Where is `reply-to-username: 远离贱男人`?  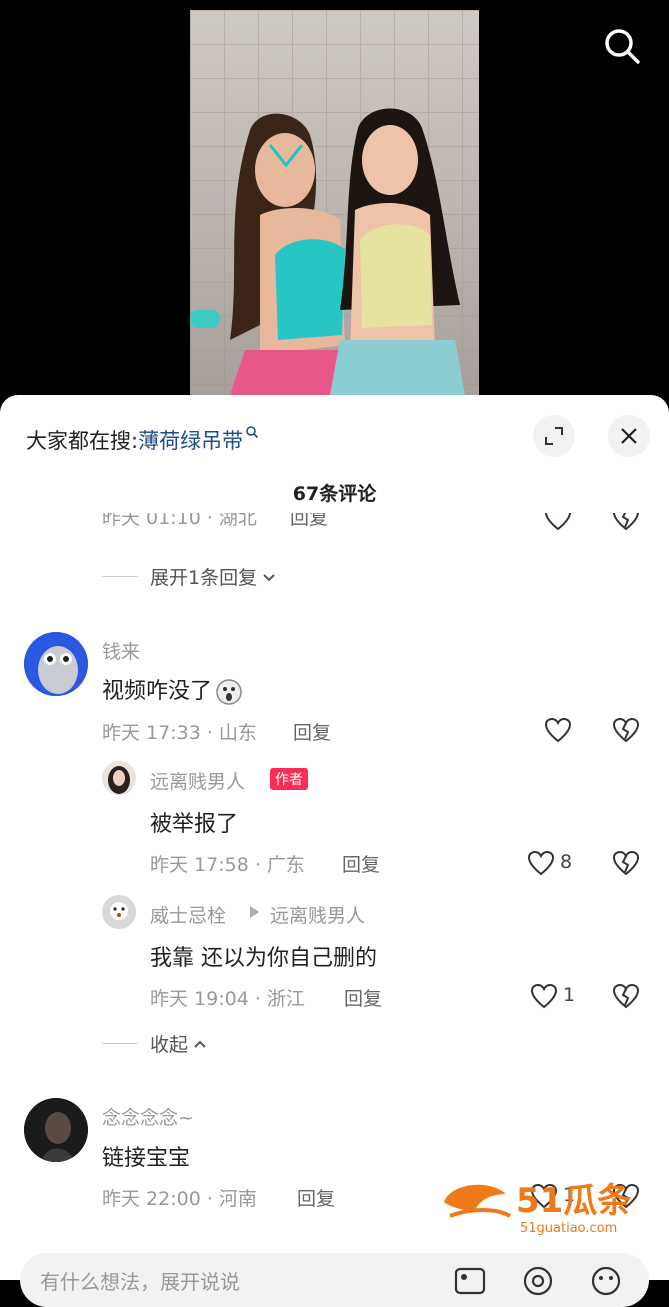
reply-to-username: 远离贱男人 is located at coordinates (317, 914).